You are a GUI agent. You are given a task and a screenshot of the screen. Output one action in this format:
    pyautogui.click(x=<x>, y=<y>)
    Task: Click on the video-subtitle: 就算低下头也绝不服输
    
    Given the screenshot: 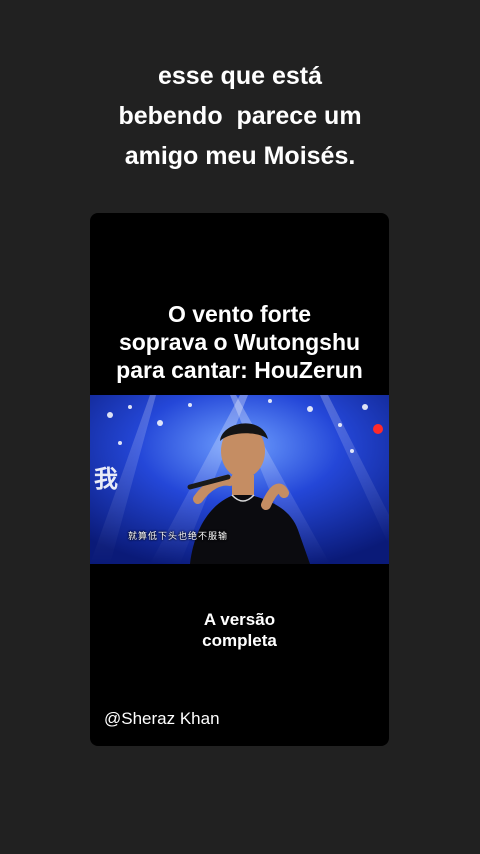 What is the action you would take?
    pyautogui.click(x=178, y=537)
    